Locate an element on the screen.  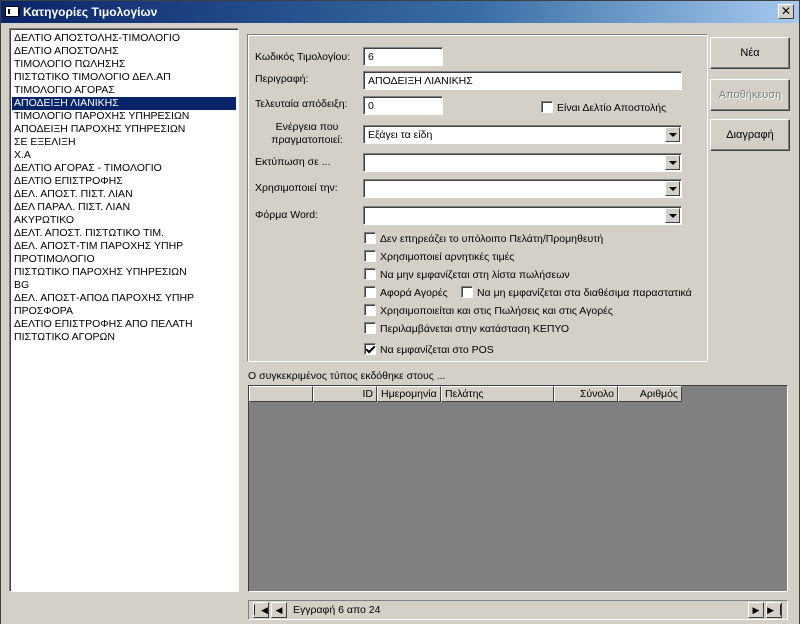
save-button: Αποθήκευση is located at coordinates (750, 95).